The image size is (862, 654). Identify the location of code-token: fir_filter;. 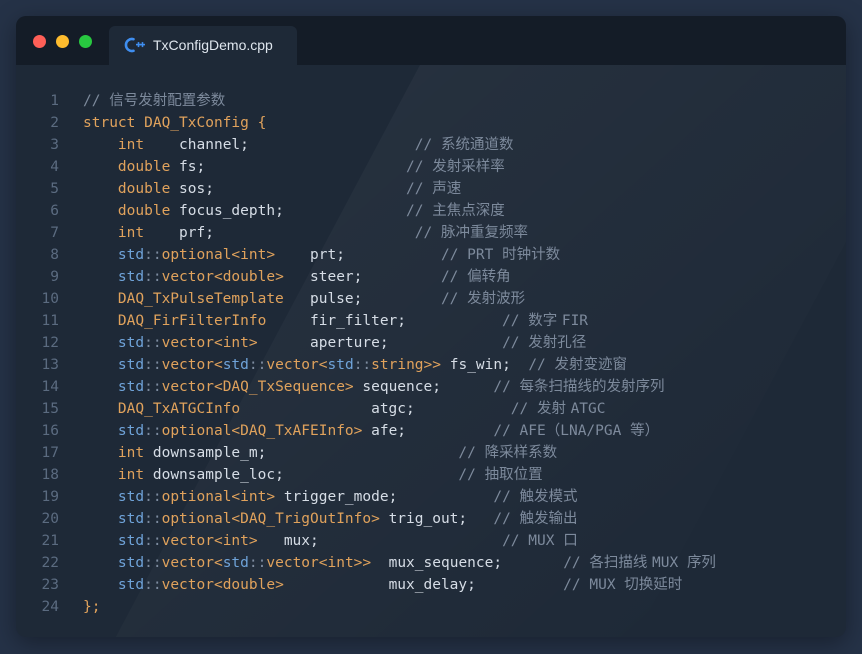
(384, 321).